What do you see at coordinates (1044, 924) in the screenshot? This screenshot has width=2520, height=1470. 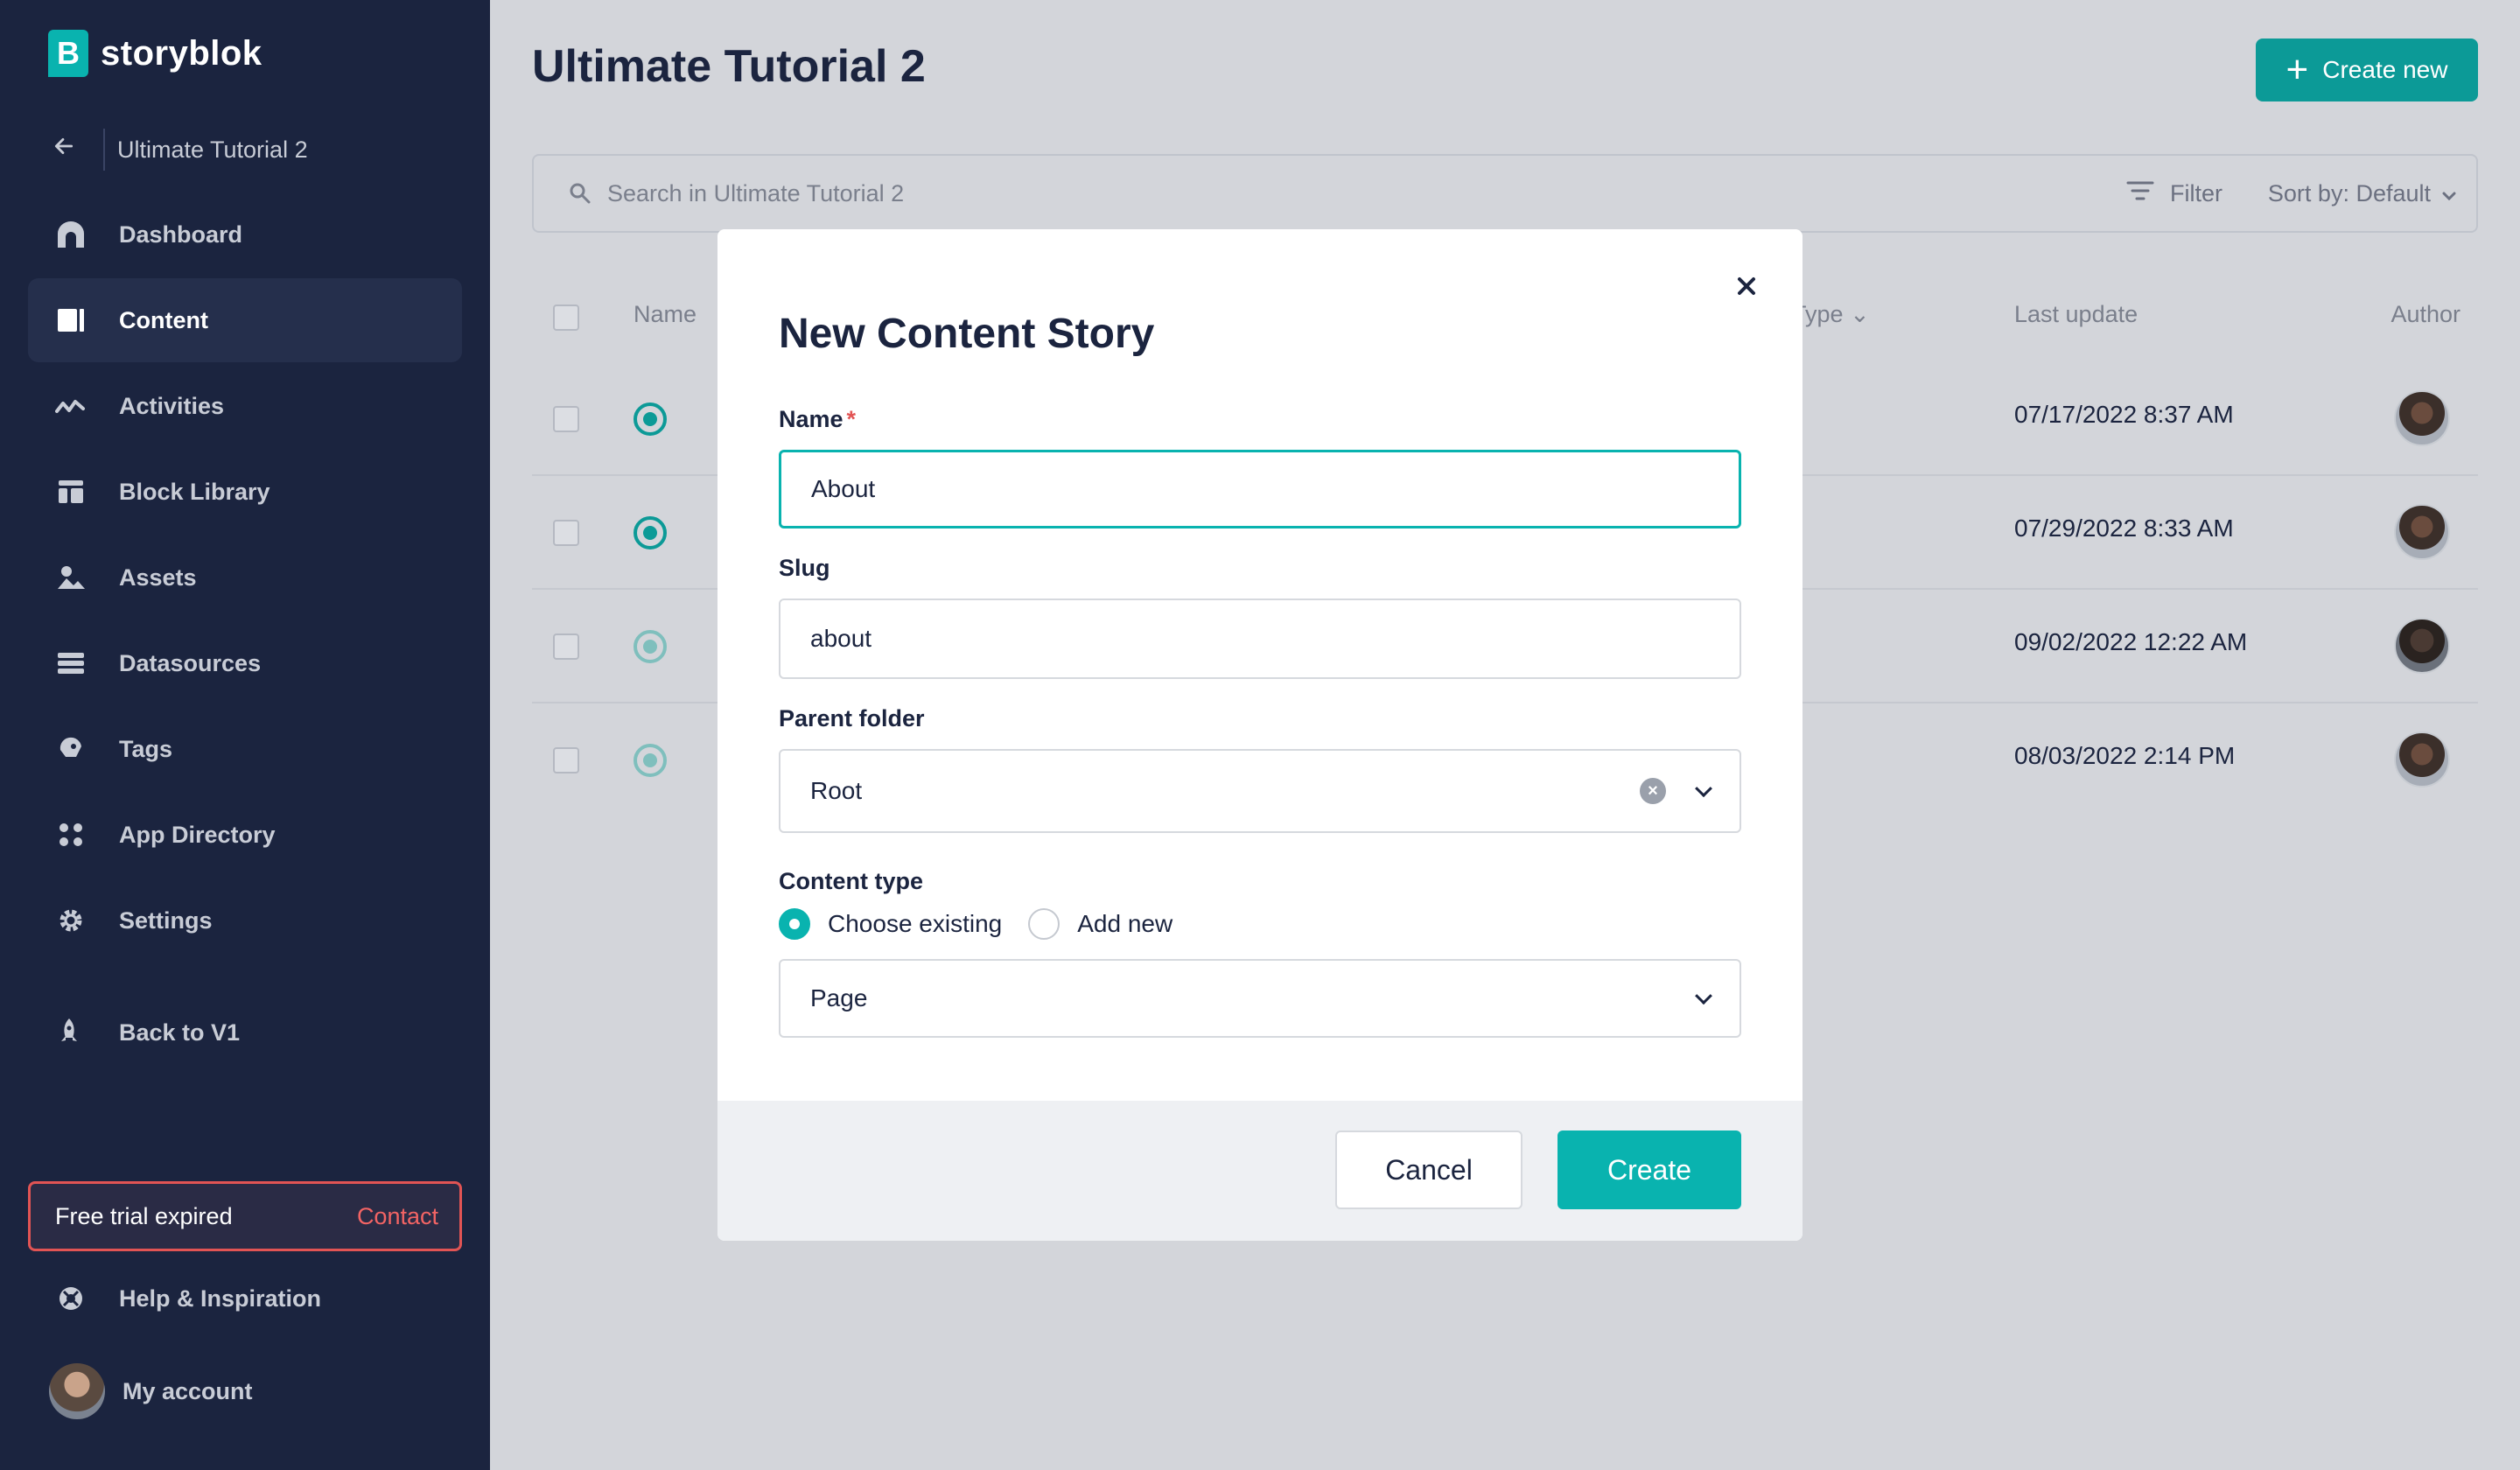 I see `radio-add-new` at bounding box center [1044, 924].